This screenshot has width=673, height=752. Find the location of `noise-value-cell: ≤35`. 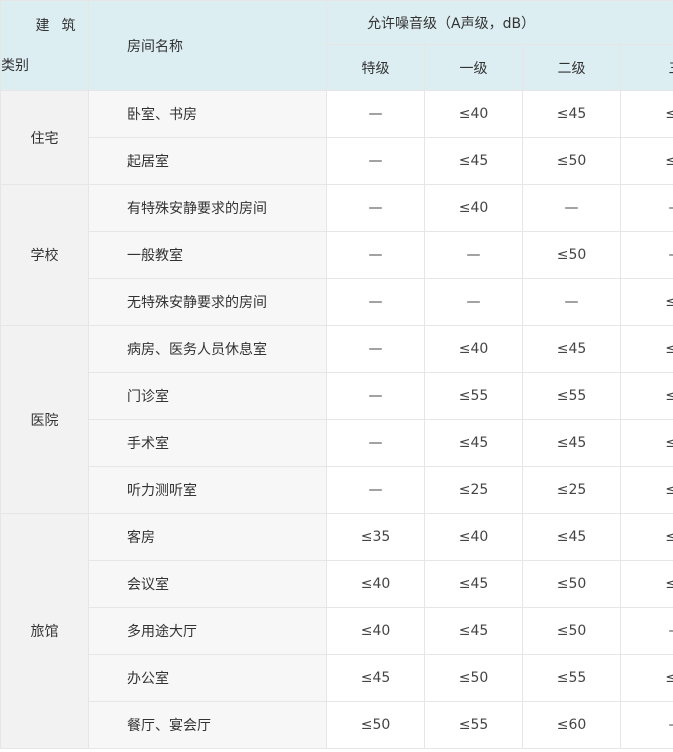

noise-value-cell: ≤35 is located at coordinates (375, 537).